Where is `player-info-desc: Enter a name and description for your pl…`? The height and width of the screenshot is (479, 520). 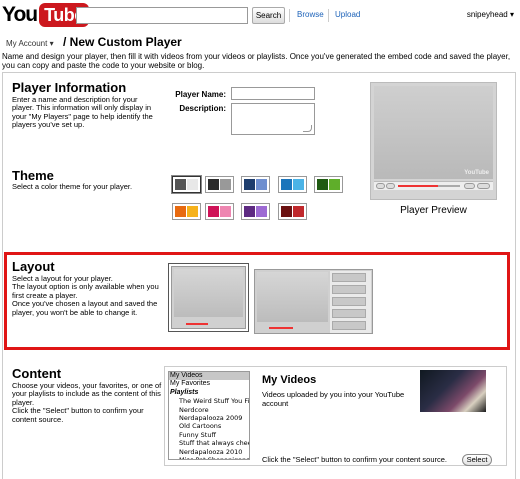
player-info-desc: Enter a name and description for your pl… is located at coordinates (82, 112).